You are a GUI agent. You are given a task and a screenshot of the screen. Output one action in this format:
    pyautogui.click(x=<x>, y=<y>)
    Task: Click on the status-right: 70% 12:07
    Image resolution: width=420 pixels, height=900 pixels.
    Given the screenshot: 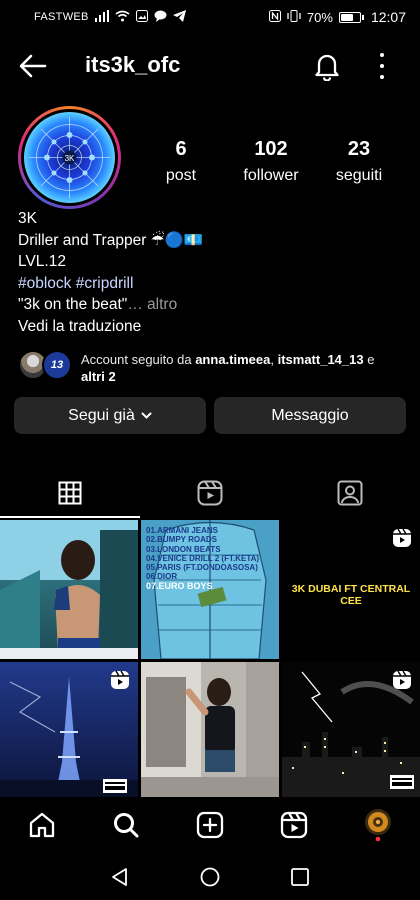 What is the action you would take?
    pyautogui.click(x=337, y=17)
    